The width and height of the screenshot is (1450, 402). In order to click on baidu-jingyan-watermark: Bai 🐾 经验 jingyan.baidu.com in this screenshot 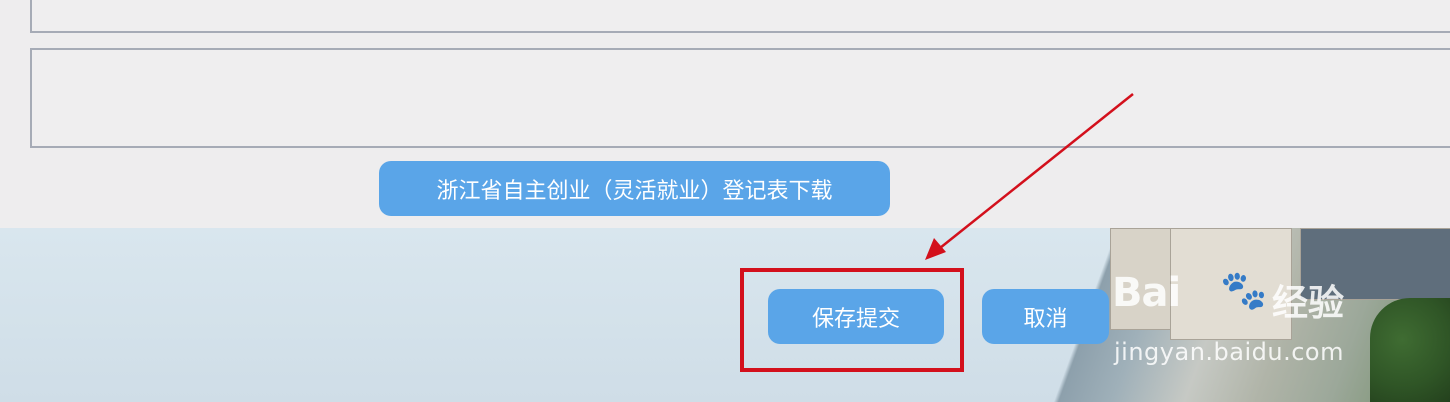, I will do `click(1247, 323)`.